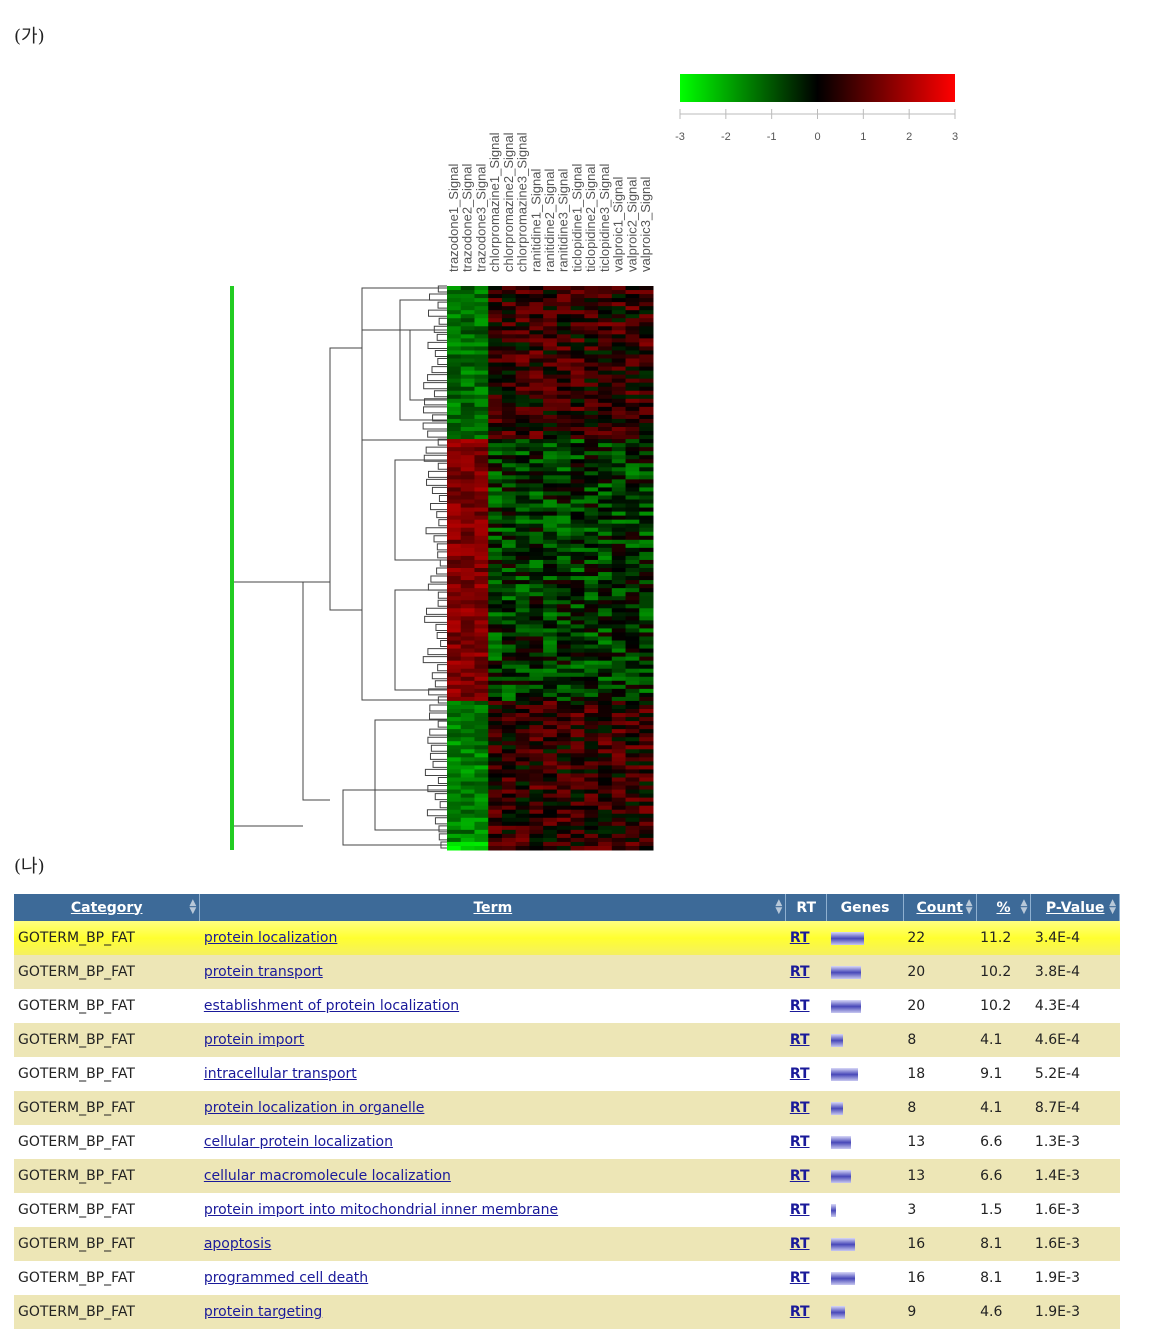 This screenshot has height=1339, width=1162. What do you see at coordinates (940, 907) in the screenshot?
I see `header-count: Count ▲ ▼` at bounding box center [940, 907].